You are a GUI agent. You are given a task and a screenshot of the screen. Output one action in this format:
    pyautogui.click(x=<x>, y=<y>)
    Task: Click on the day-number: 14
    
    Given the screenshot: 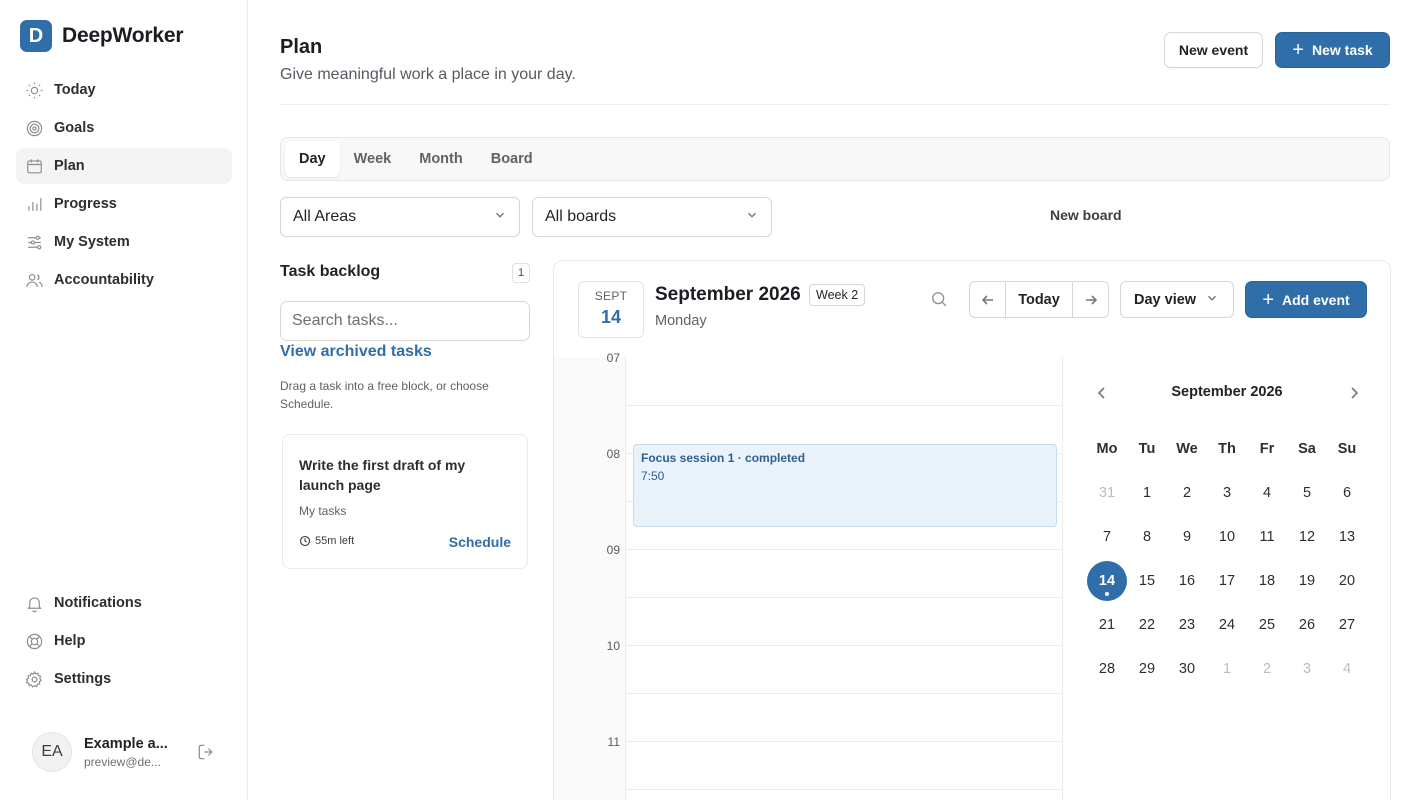 What is the action you would take?
    pyautogui.click(x=1107, y=581)
    